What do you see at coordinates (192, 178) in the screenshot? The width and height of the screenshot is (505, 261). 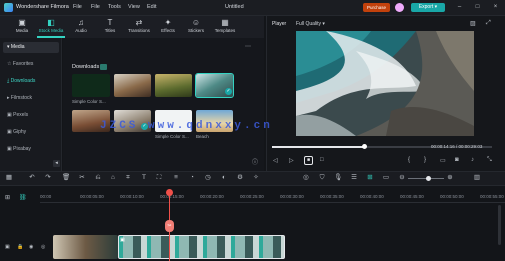 I see `speed-icon: ◔` at bounding box center [192, 178].